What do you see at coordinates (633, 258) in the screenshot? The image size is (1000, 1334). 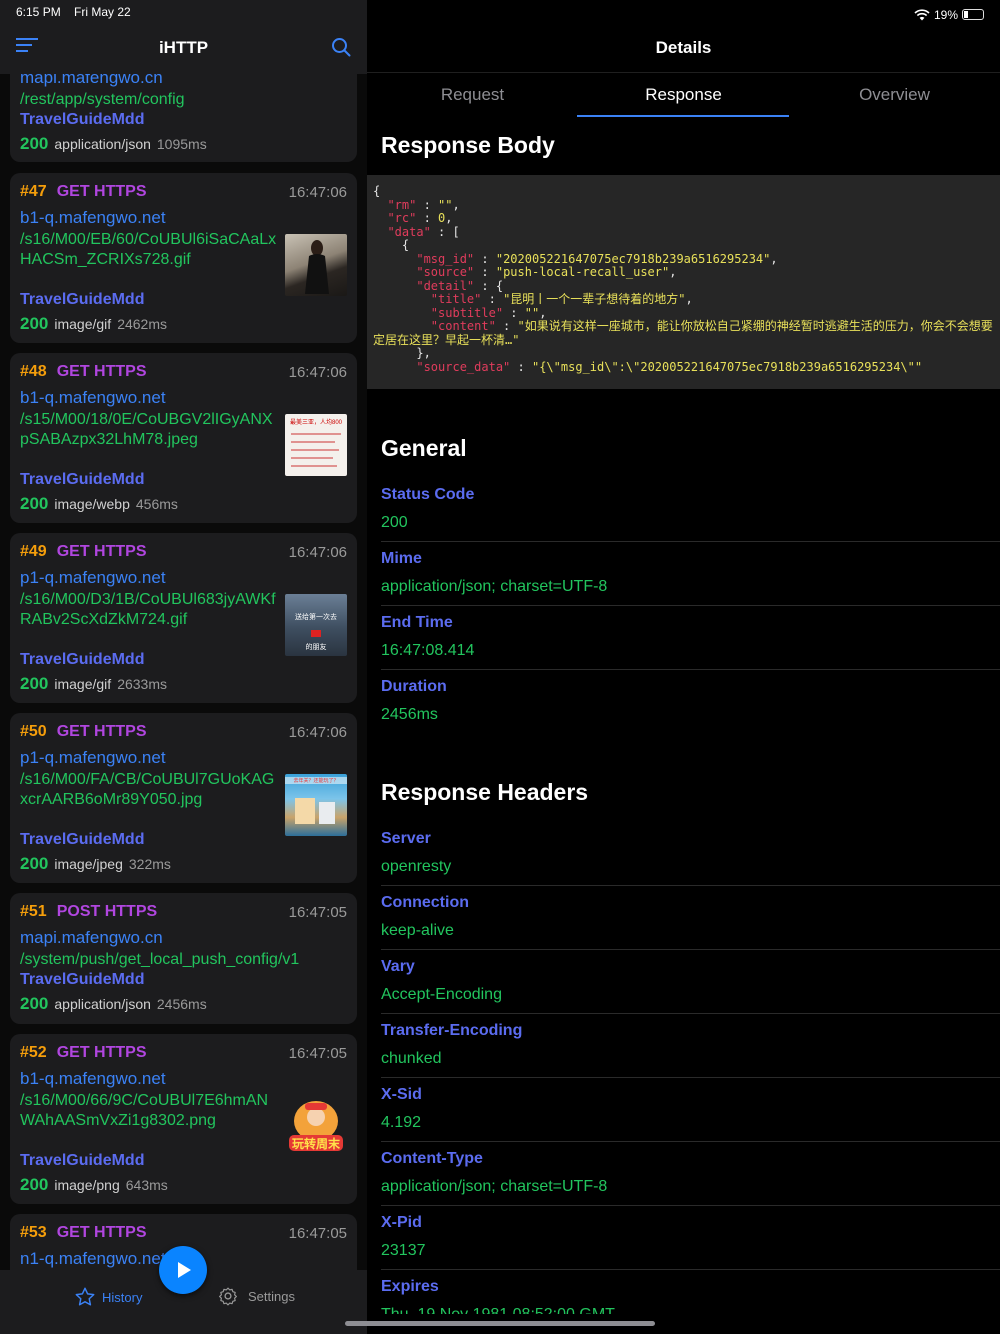 I see `body-msg-id: "202005221647075ec7918b239a6516295234"` at bounding box center [633, 258].